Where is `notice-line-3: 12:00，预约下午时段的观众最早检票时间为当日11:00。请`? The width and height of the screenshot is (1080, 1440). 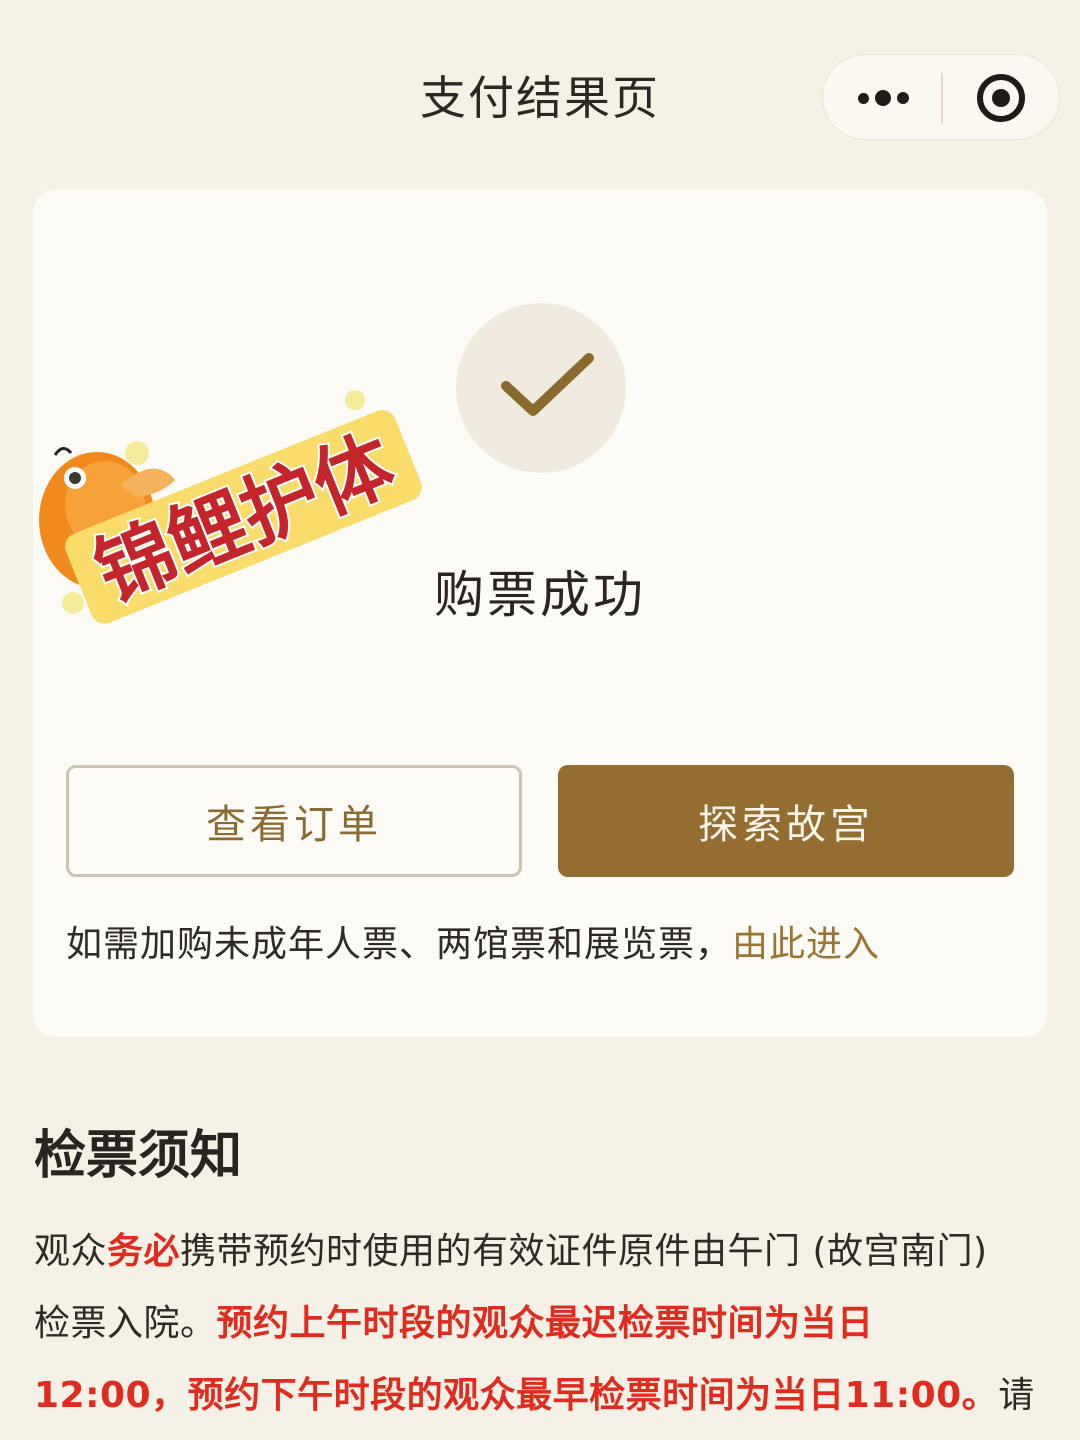 notice-line-3: 12:00，预约下午时段的观众最早检票时间为当日11:00。请 is located at coordinates (534, 1392).